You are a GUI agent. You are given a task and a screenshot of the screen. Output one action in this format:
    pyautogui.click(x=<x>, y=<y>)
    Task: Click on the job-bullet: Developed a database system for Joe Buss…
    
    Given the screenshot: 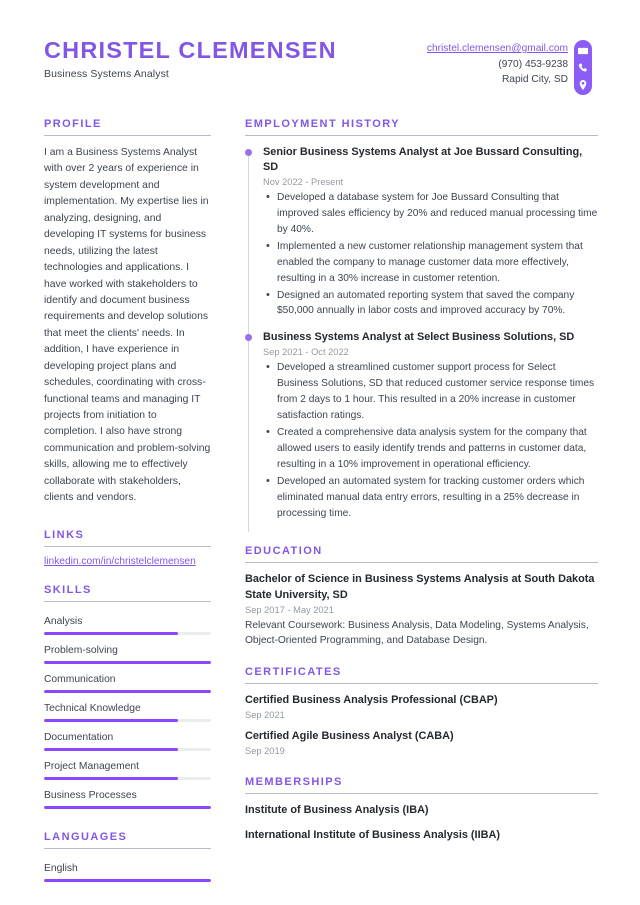 What is the action you would take?
    pyautogui.click(x=430, y=213)
    